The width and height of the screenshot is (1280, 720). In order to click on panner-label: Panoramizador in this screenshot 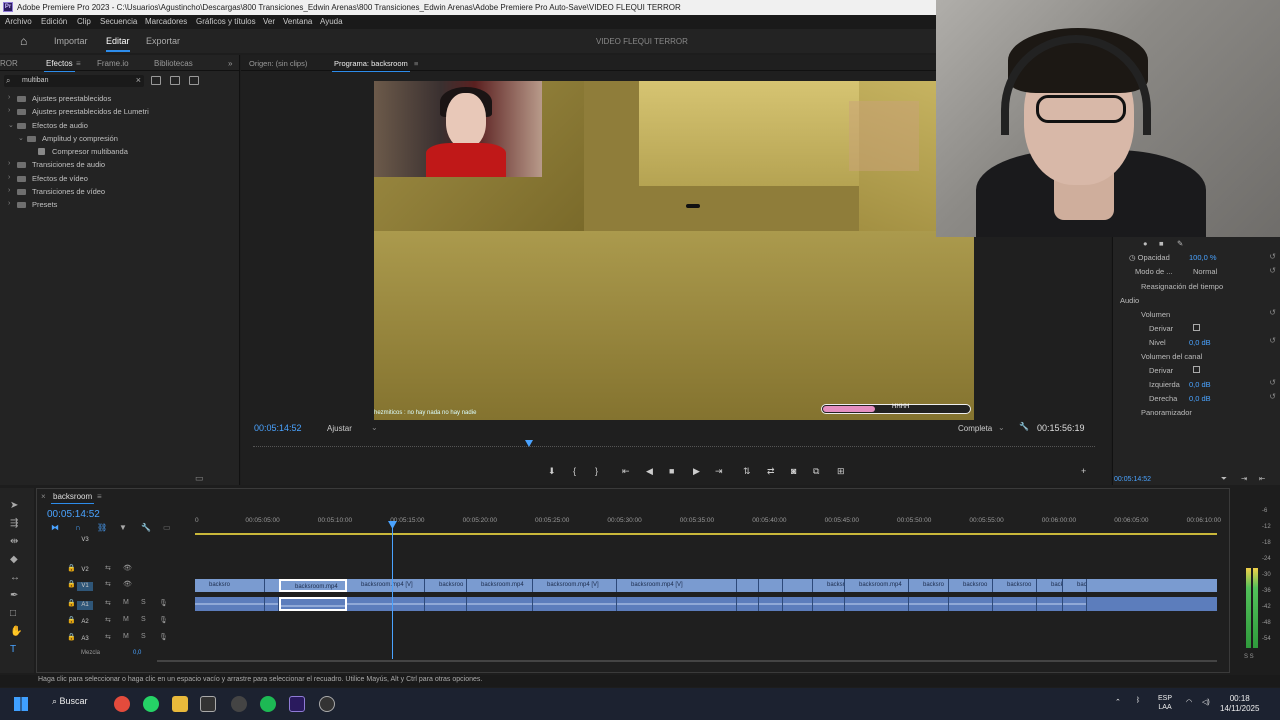, I will do `click(1166, 412)`.